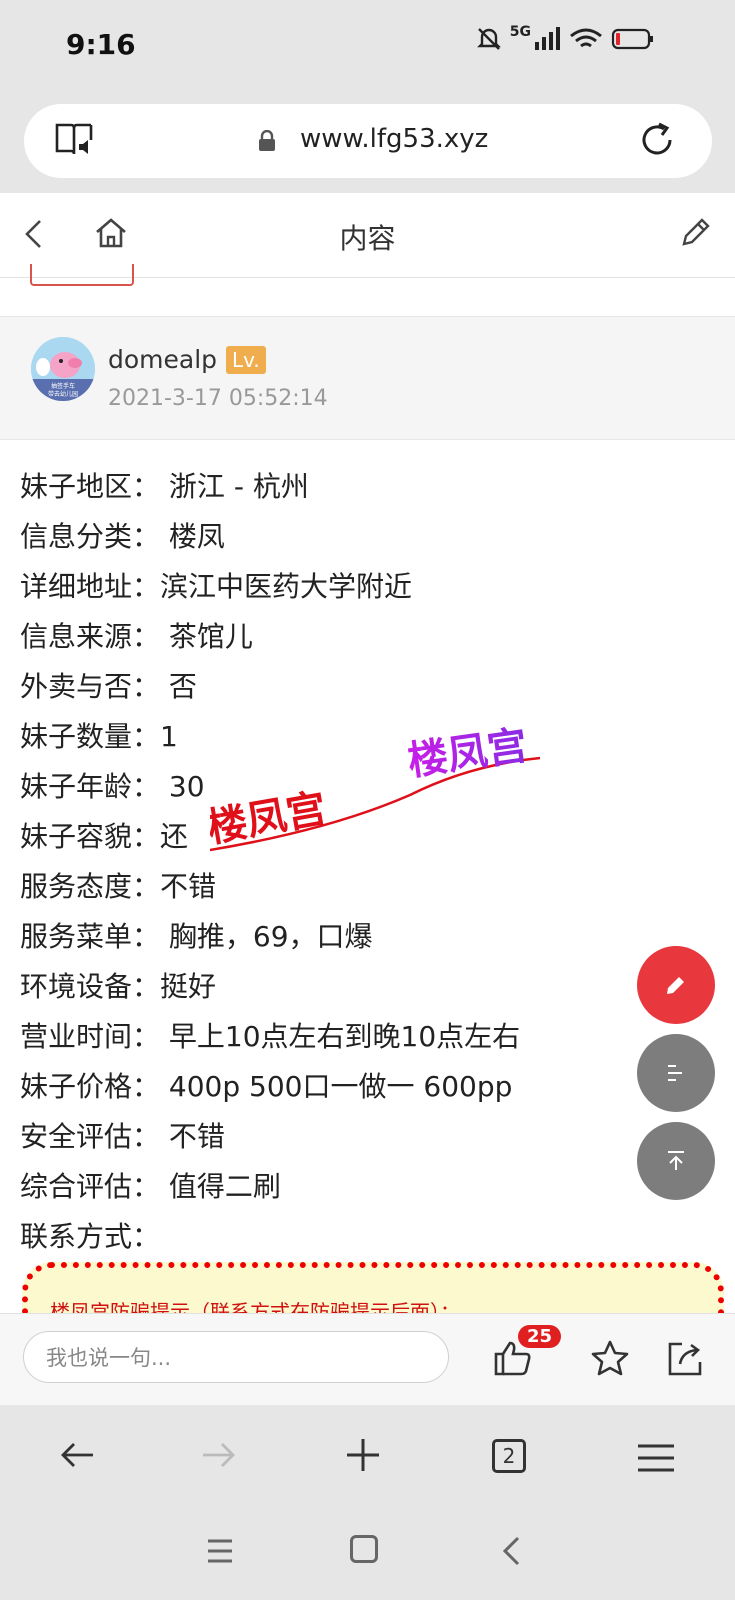  Describe the element at coordinates (394, 139) in the screenshot. I see `url-text: www.lfg53.xyz` at that location.